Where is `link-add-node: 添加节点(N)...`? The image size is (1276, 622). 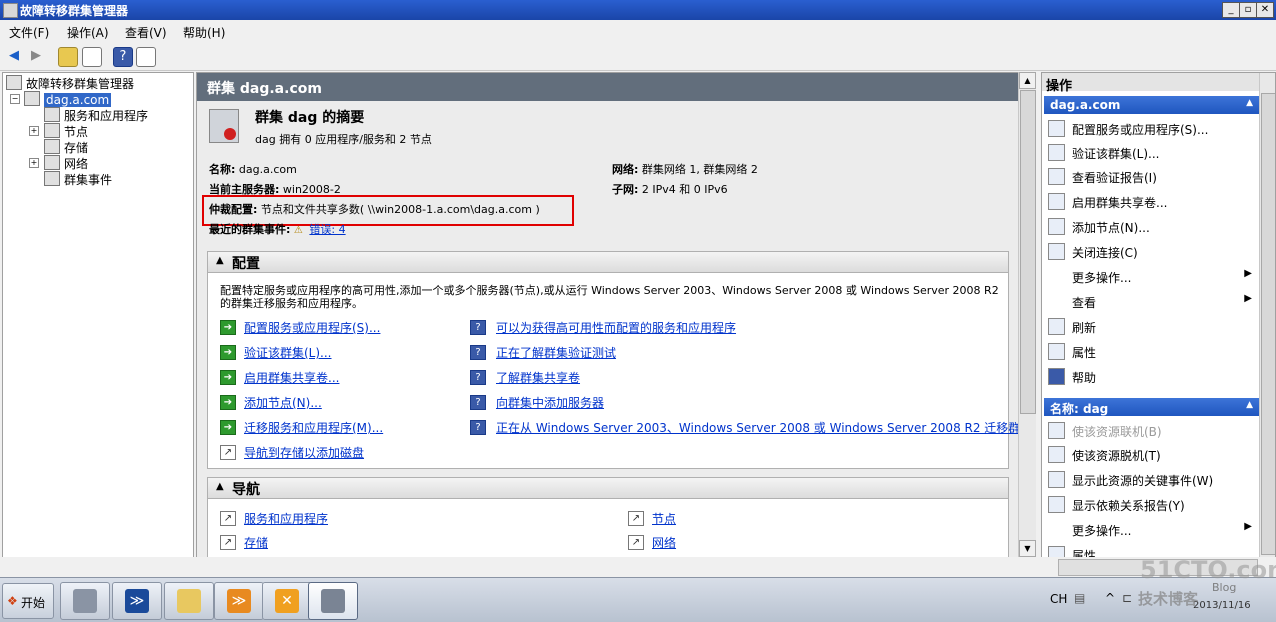
link-add-node: 添加节点(N)... is located at coordinates (283, 402).